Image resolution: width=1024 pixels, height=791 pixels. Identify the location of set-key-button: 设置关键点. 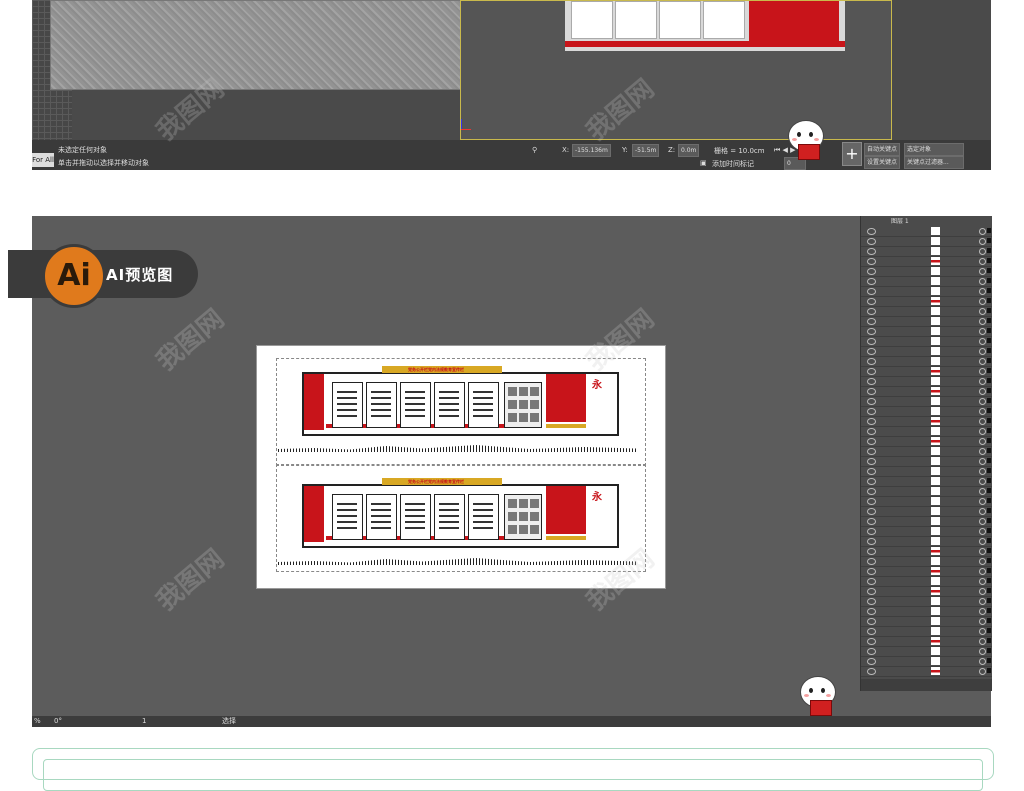
(882, 162).